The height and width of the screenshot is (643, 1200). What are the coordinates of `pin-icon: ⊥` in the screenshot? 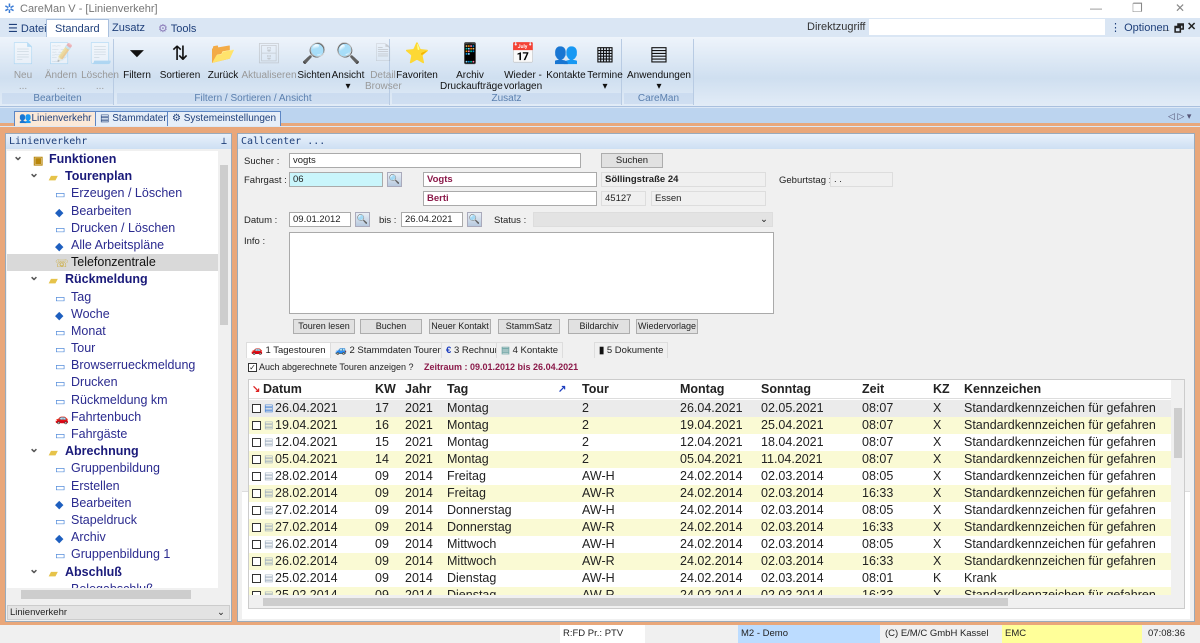 It's located at (224, 141).